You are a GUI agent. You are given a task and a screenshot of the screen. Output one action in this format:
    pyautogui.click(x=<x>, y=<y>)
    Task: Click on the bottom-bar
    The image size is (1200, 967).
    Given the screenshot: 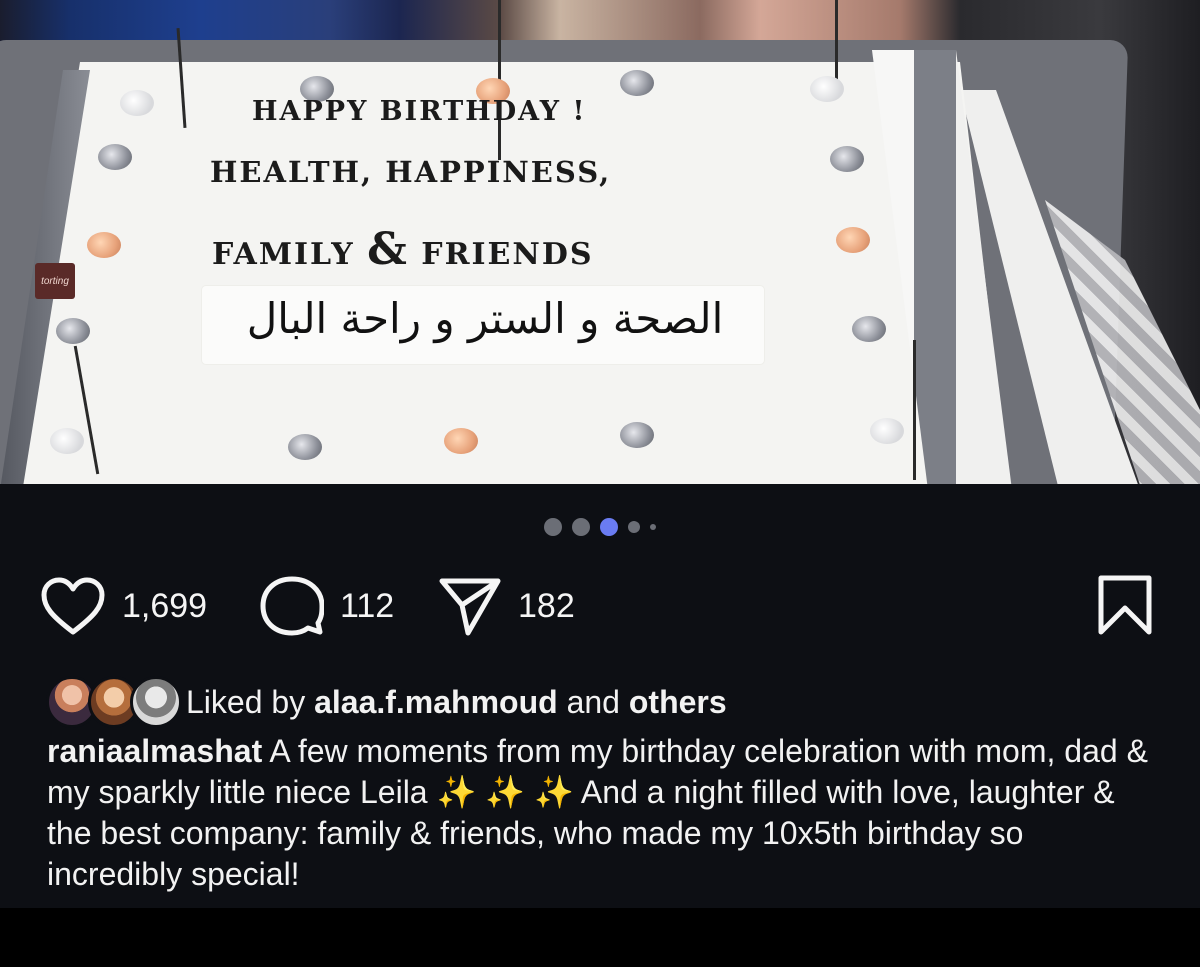 What is the action you would take?
    pyautogui.click(x=600, y=937)
    